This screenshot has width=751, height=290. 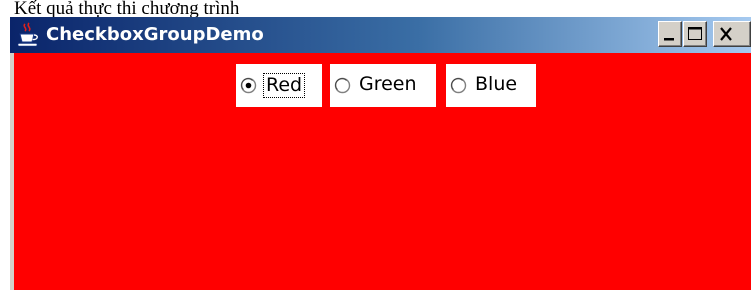 I want to click on window-title: CheckboxGroupDemo, so click(x=155, y=34).